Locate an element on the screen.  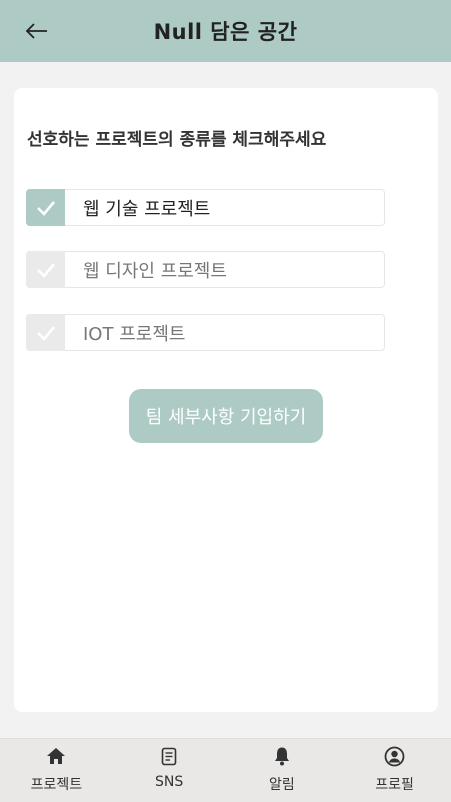
option-label: 웹 디자인 프로젝트 is located at coordinates (155, 271).